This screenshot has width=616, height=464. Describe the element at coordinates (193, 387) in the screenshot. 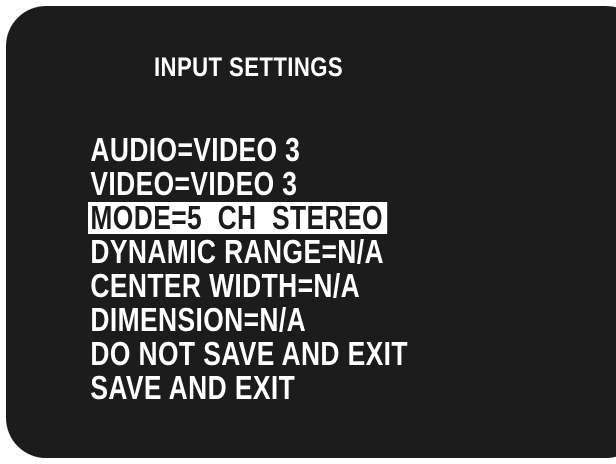

I see `menu-item-label: SAVE AND EXIT` at that location.